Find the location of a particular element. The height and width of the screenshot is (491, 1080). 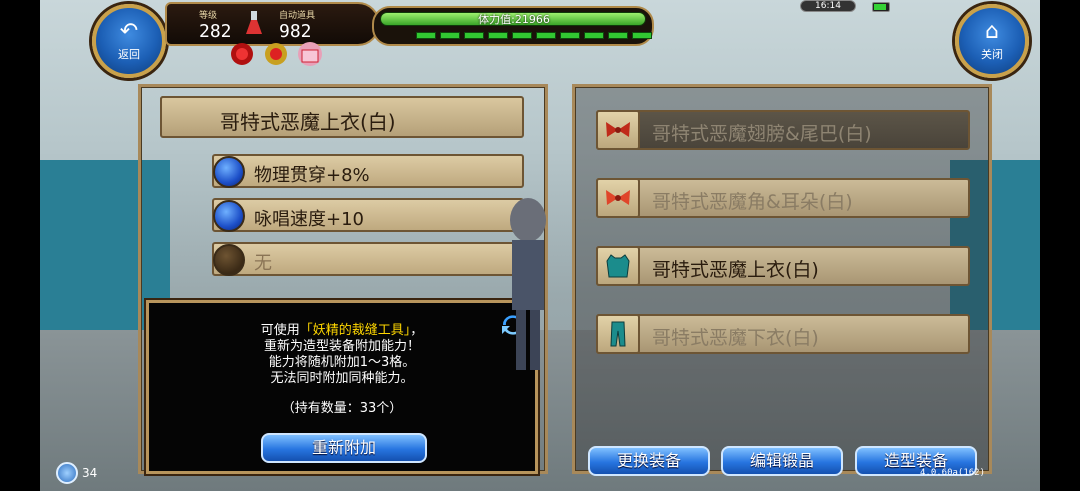

bottom-count: 34 is located at coordinates (90, 473).